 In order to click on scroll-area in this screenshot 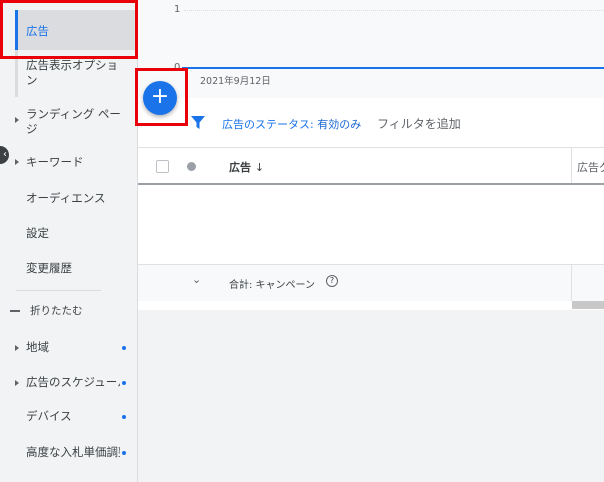, I will do `click(371, 305)`.